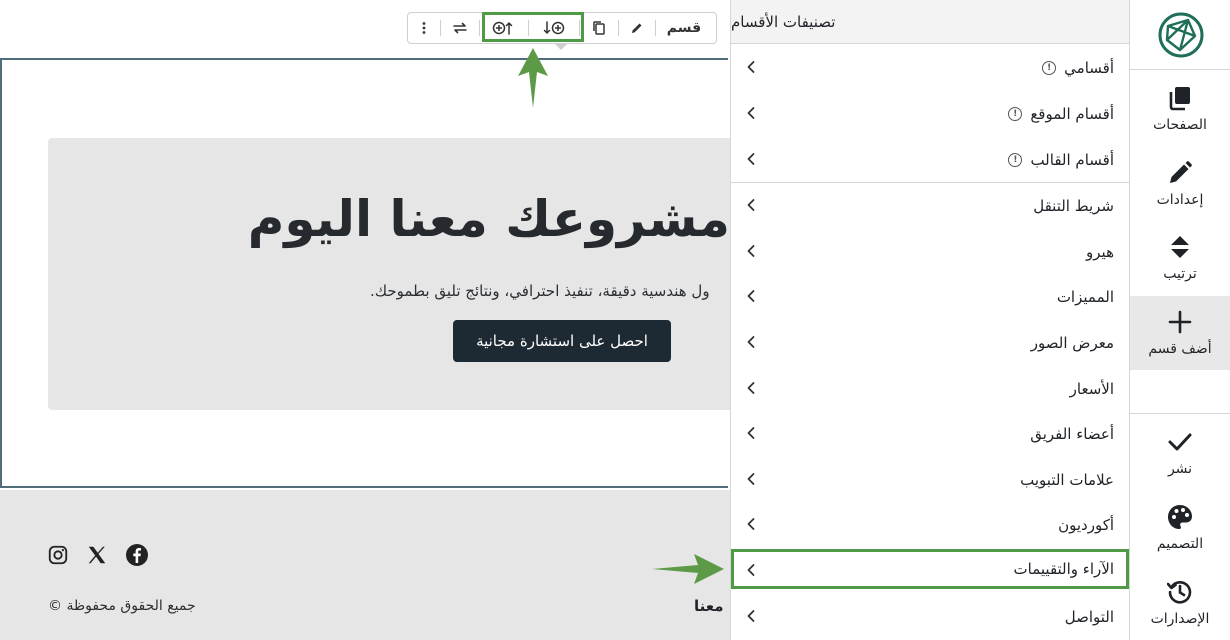 The image size is (1230, 640). I want to click on rail-label: ترتيب, so click(1180, 274).